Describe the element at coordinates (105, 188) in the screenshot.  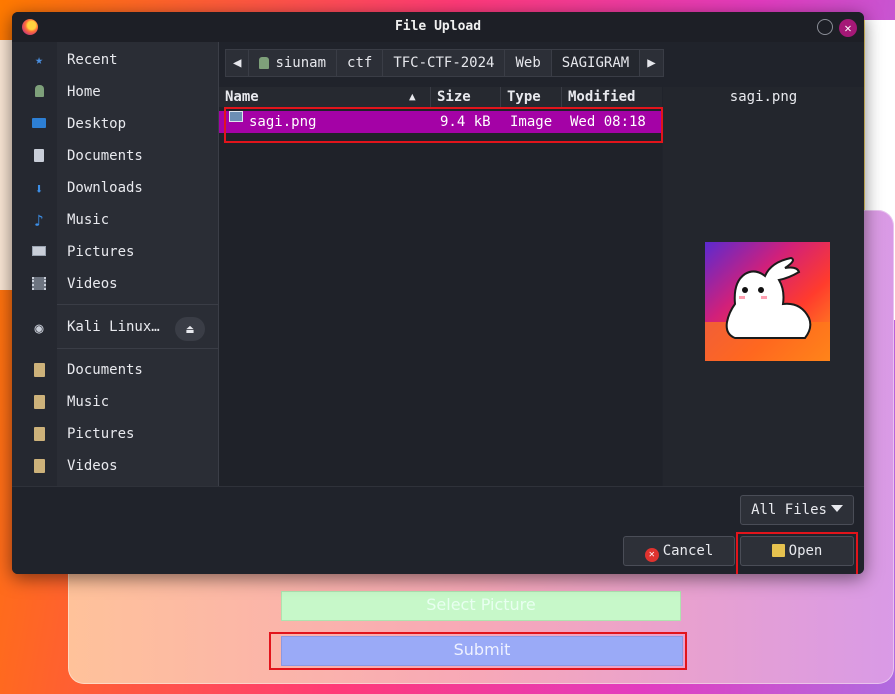
I see `sidebar-item-label: Downloads` at that location.